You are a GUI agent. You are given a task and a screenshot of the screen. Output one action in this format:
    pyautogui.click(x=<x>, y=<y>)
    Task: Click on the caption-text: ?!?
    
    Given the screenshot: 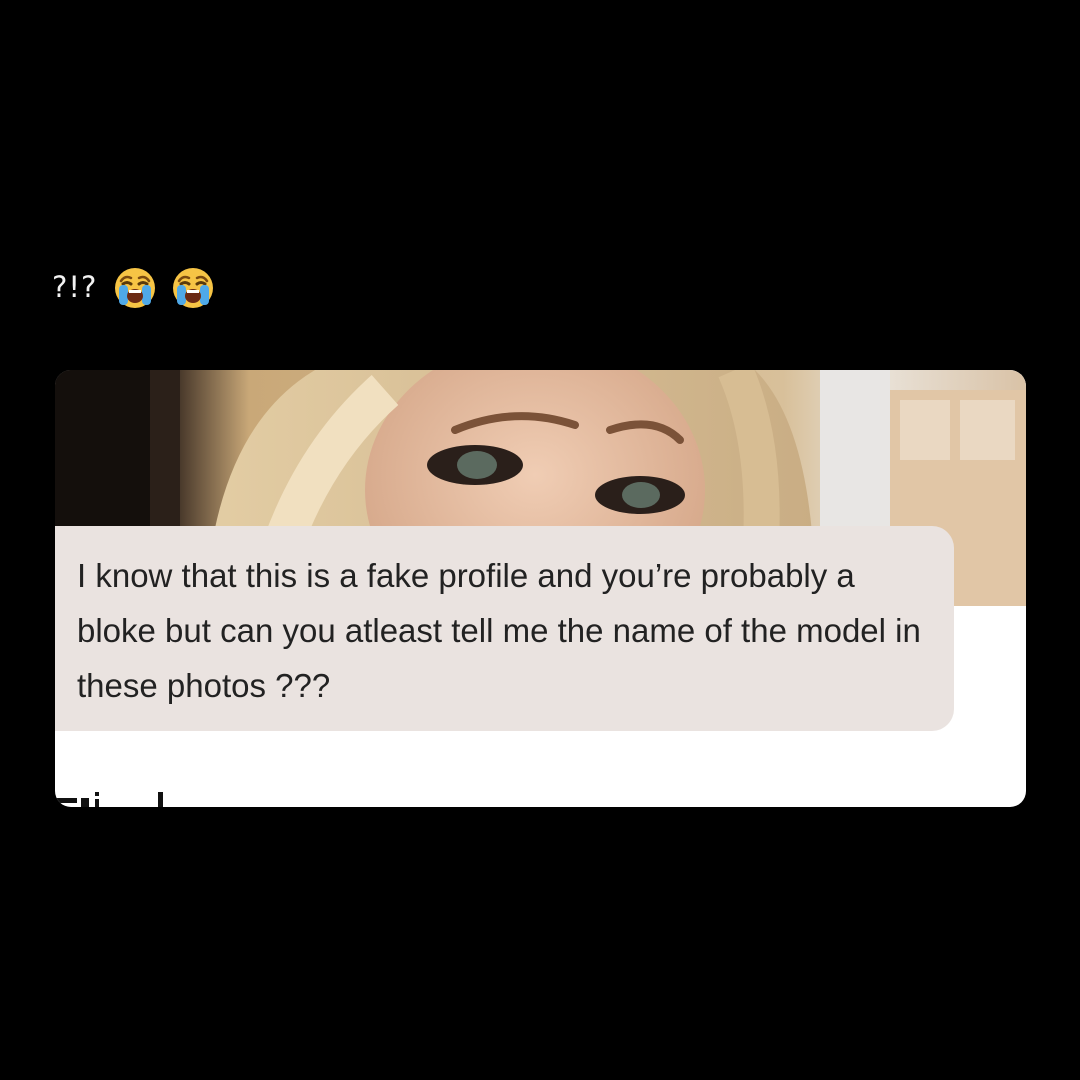 What is the action you would take?
    pyautogui.click(x=75, y=287)
    